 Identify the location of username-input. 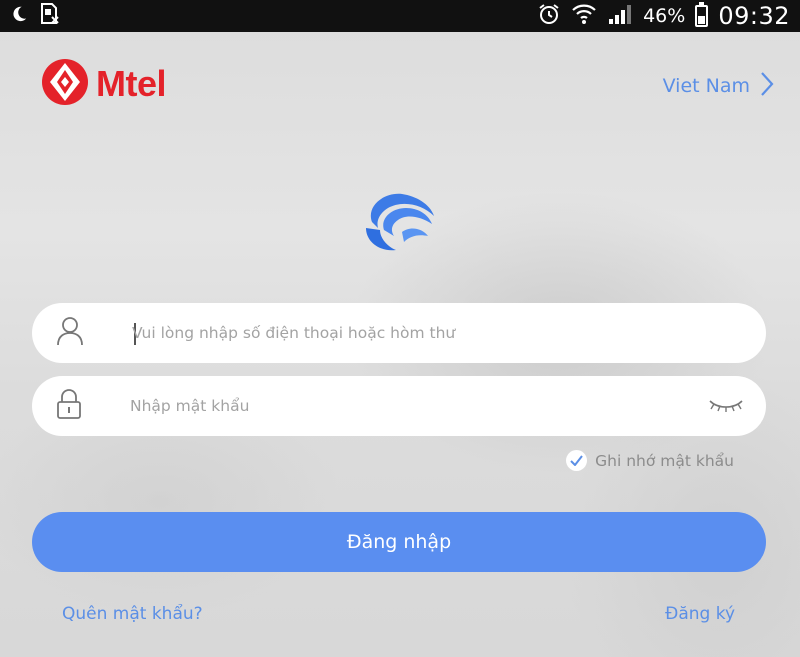
(413, 333).